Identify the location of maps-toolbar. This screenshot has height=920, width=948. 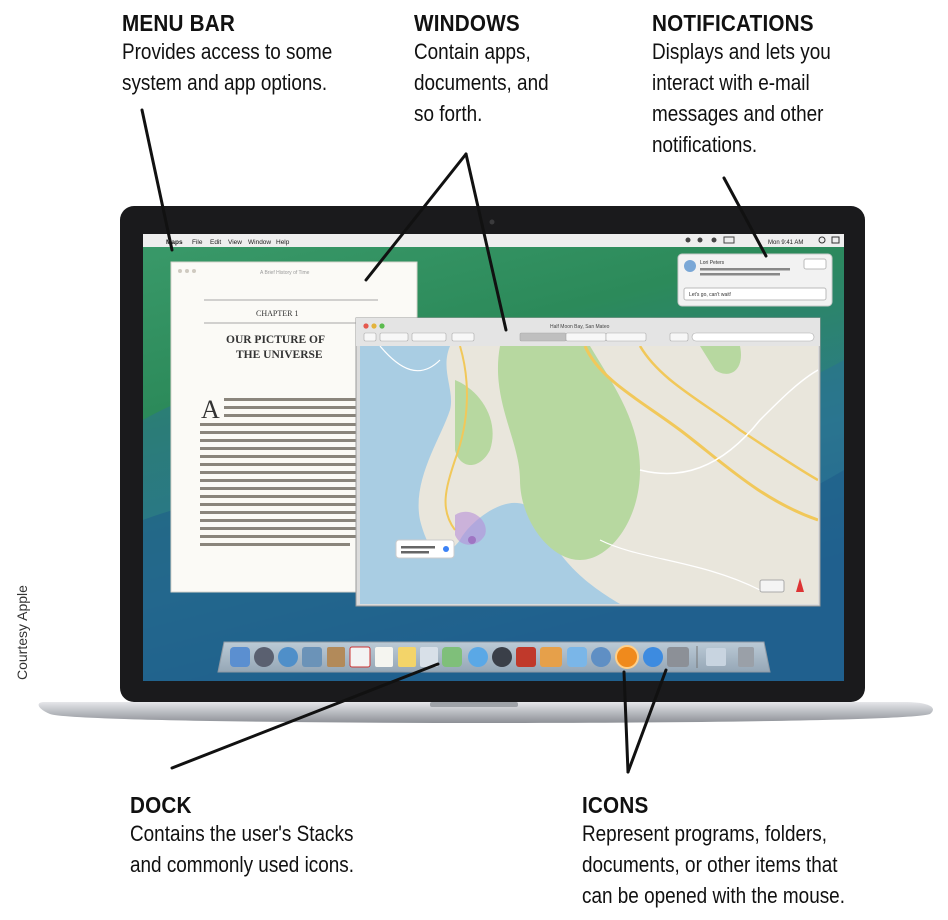
(588, 332).